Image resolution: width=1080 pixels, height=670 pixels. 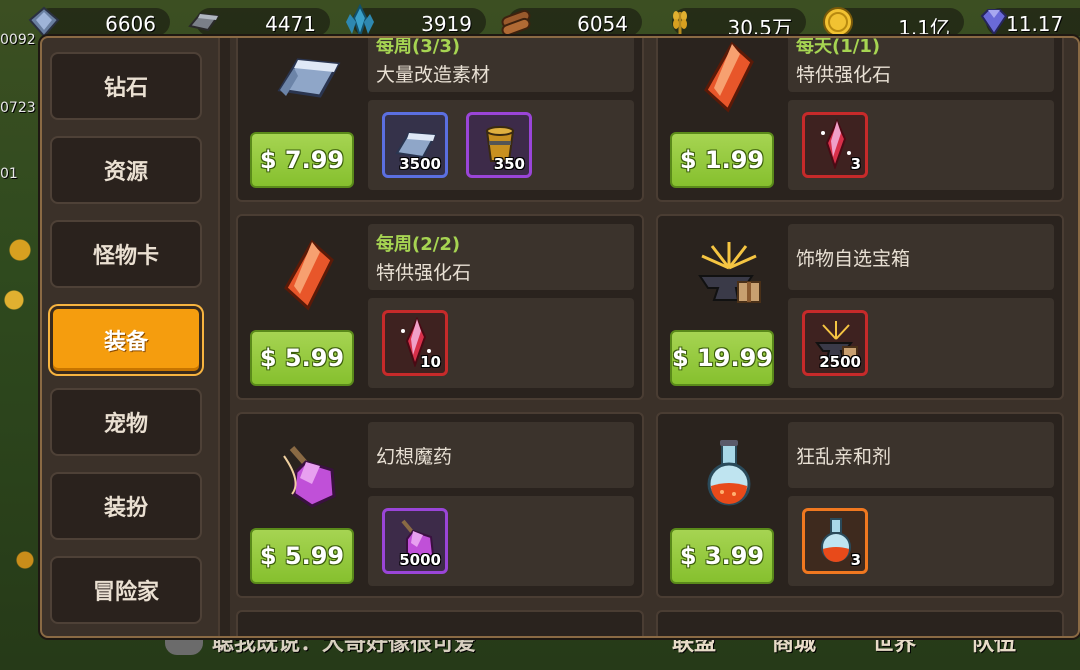 What do you see at coordinates (126, 86) in the screenshot?
I see `sidebar-item-diamond: 钻石` at bounding box center [126, 86].